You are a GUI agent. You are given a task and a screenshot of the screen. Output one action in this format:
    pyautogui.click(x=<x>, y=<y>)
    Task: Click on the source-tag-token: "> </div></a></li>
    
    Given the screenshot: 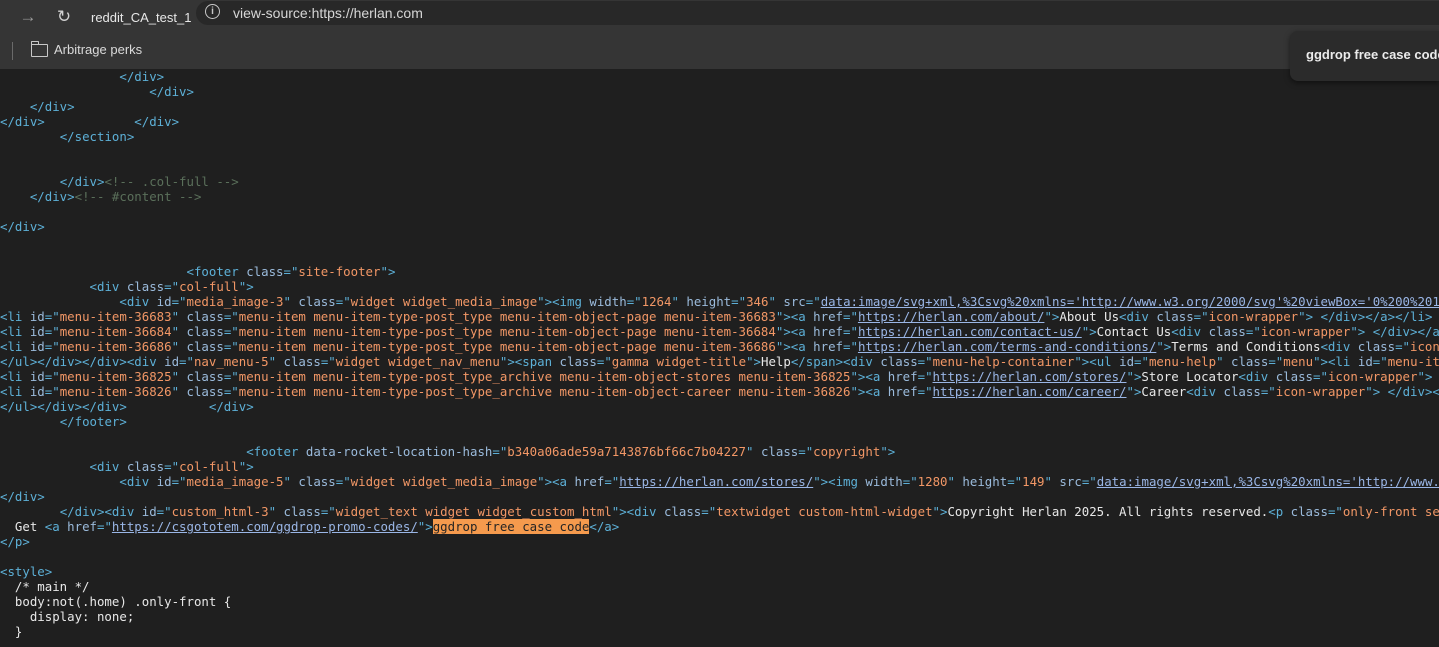 What is the action you would take?
    pyautogui.click(x=1394, y=331)
    